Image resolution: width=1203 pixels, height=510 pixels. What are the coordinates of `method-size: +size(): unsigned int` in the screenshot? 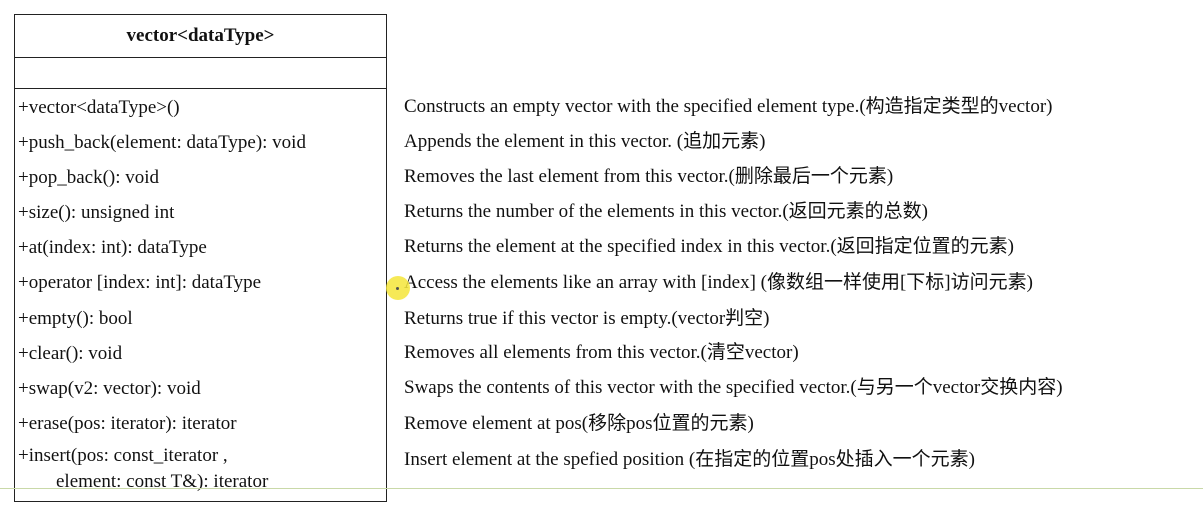 It's located at (96, 212).